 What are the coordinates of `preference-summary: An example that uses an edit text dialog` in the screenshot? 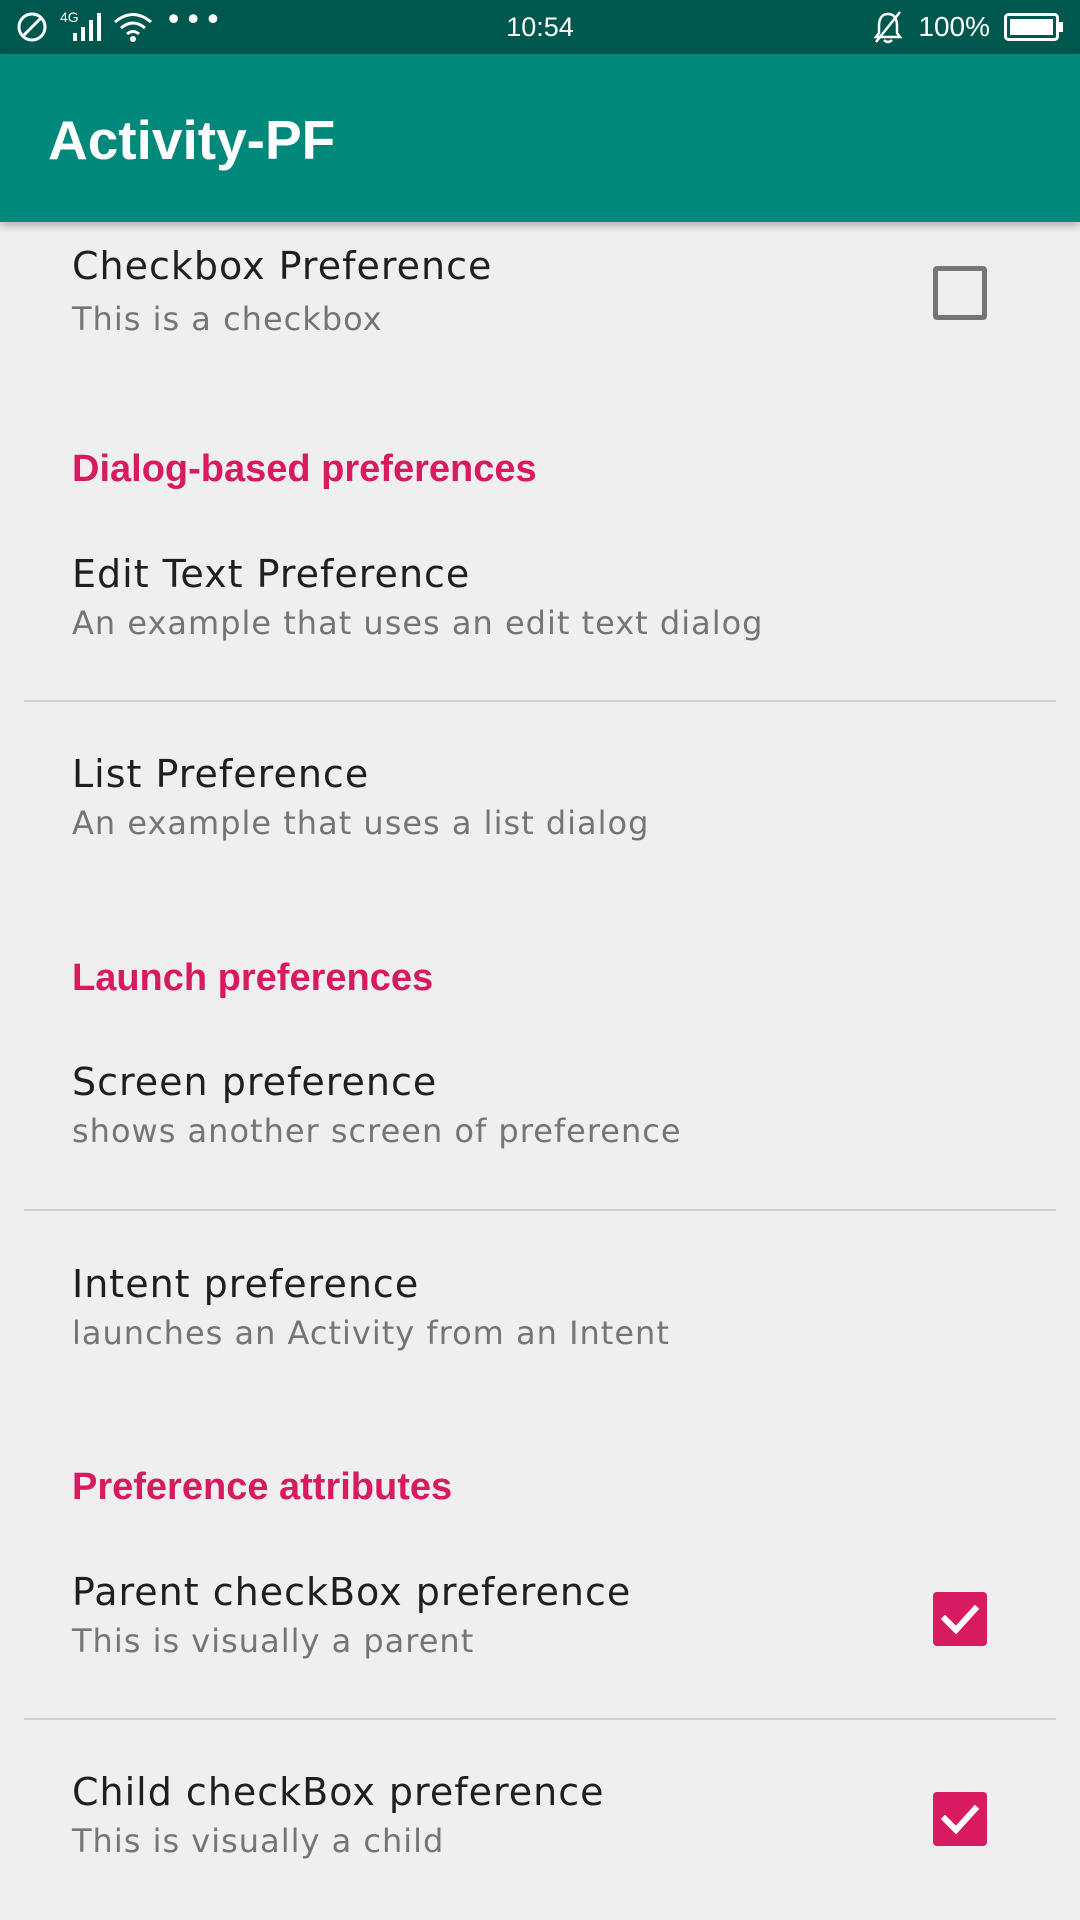 It's located at (418, 623).